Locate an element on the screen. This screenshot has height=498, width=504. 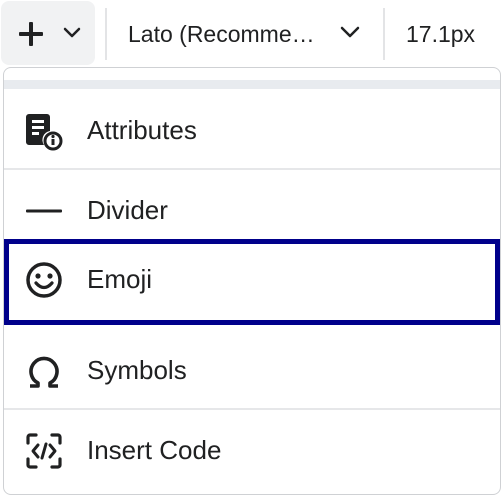
code-icon is located at coordinates (44, 451).